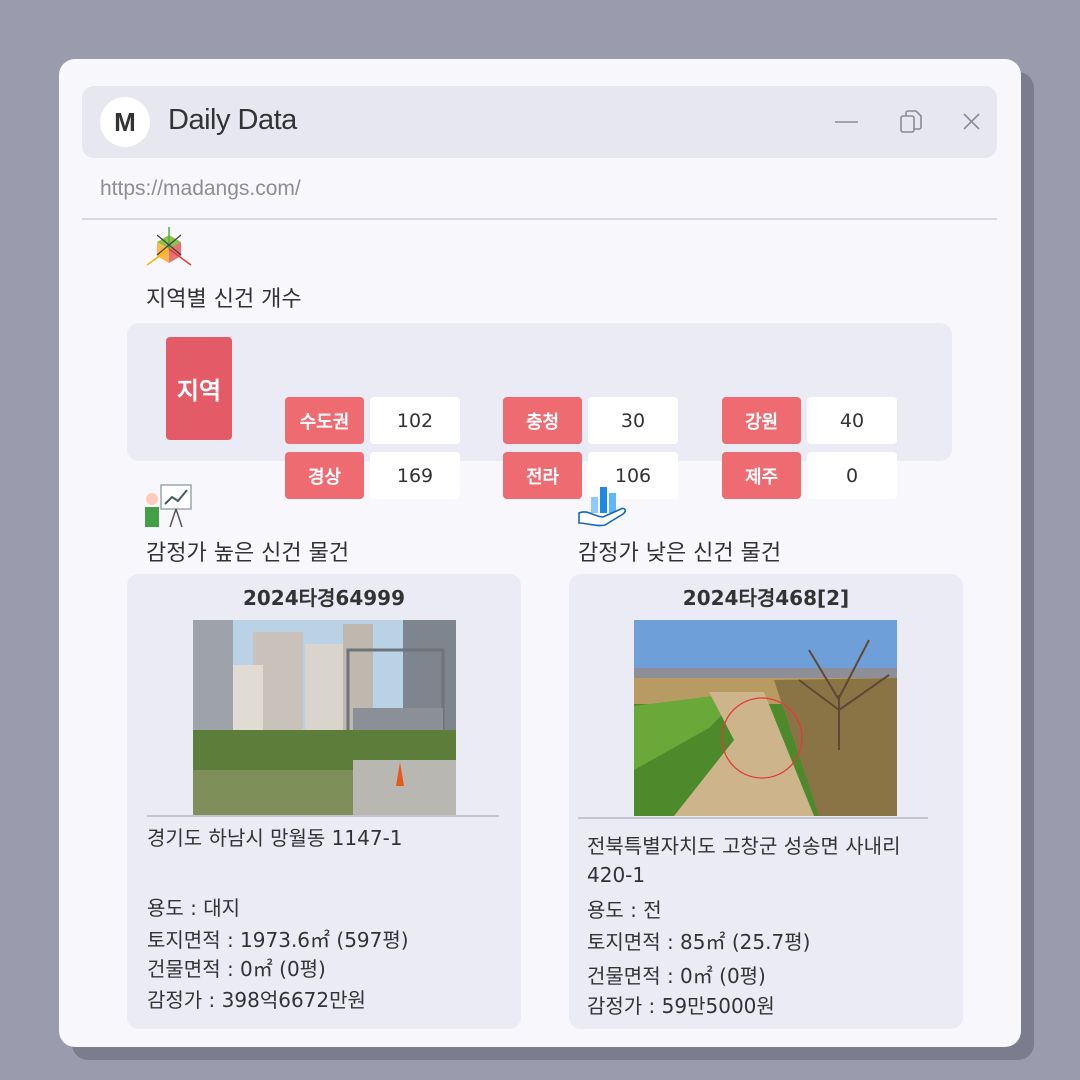 Image resolution: width=1080 pixels, height=1080 pixels. Describe the element at coordinates (681, 1006) in the screenshot. I see `property-appraisal: 감정가 : 59만5000원` at that location.